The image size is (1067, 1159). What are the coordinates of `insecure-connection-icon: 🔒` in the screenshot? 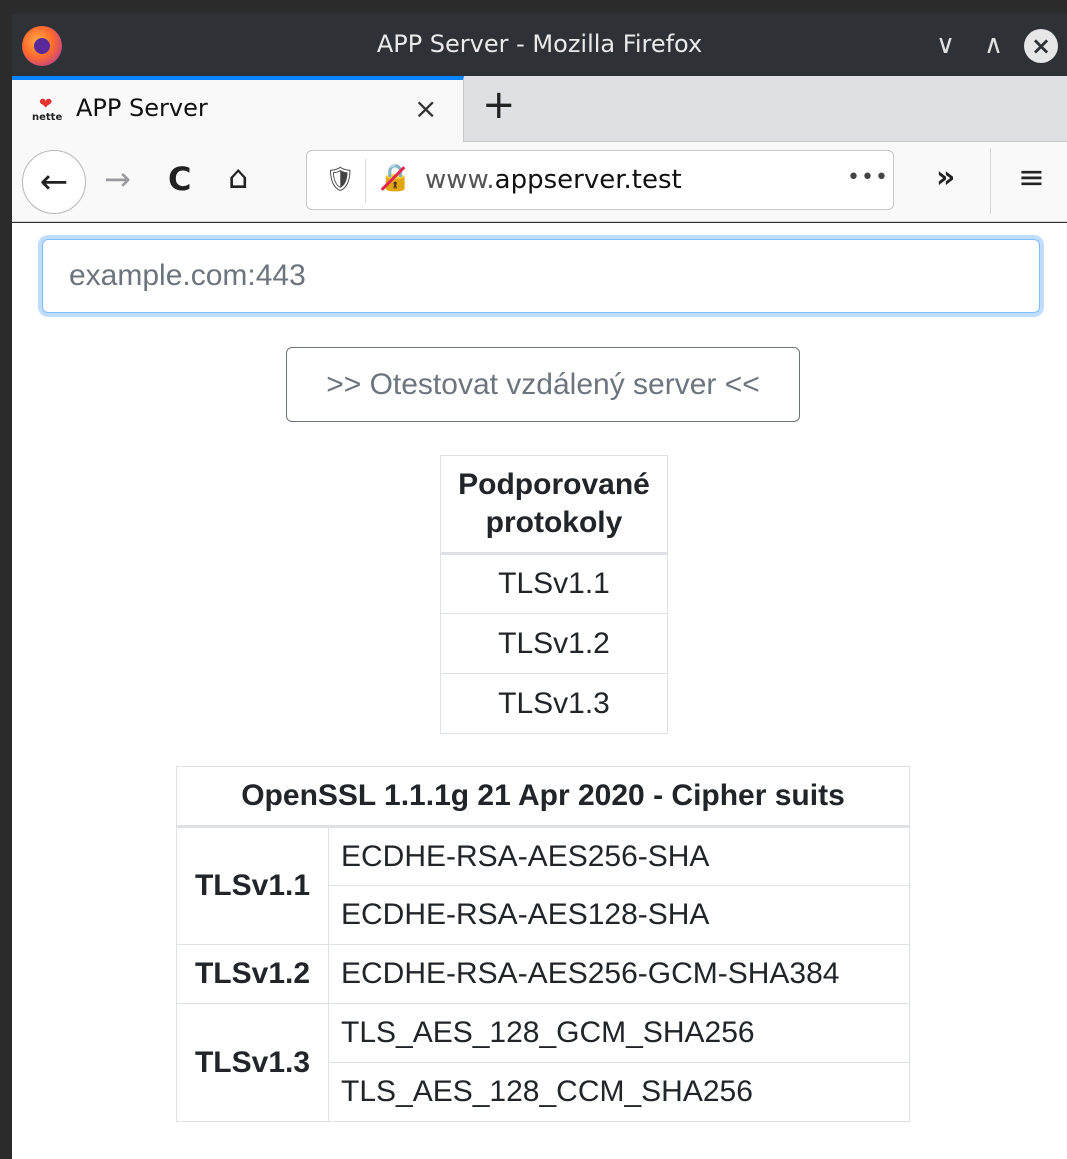 It's located at (395, 178).